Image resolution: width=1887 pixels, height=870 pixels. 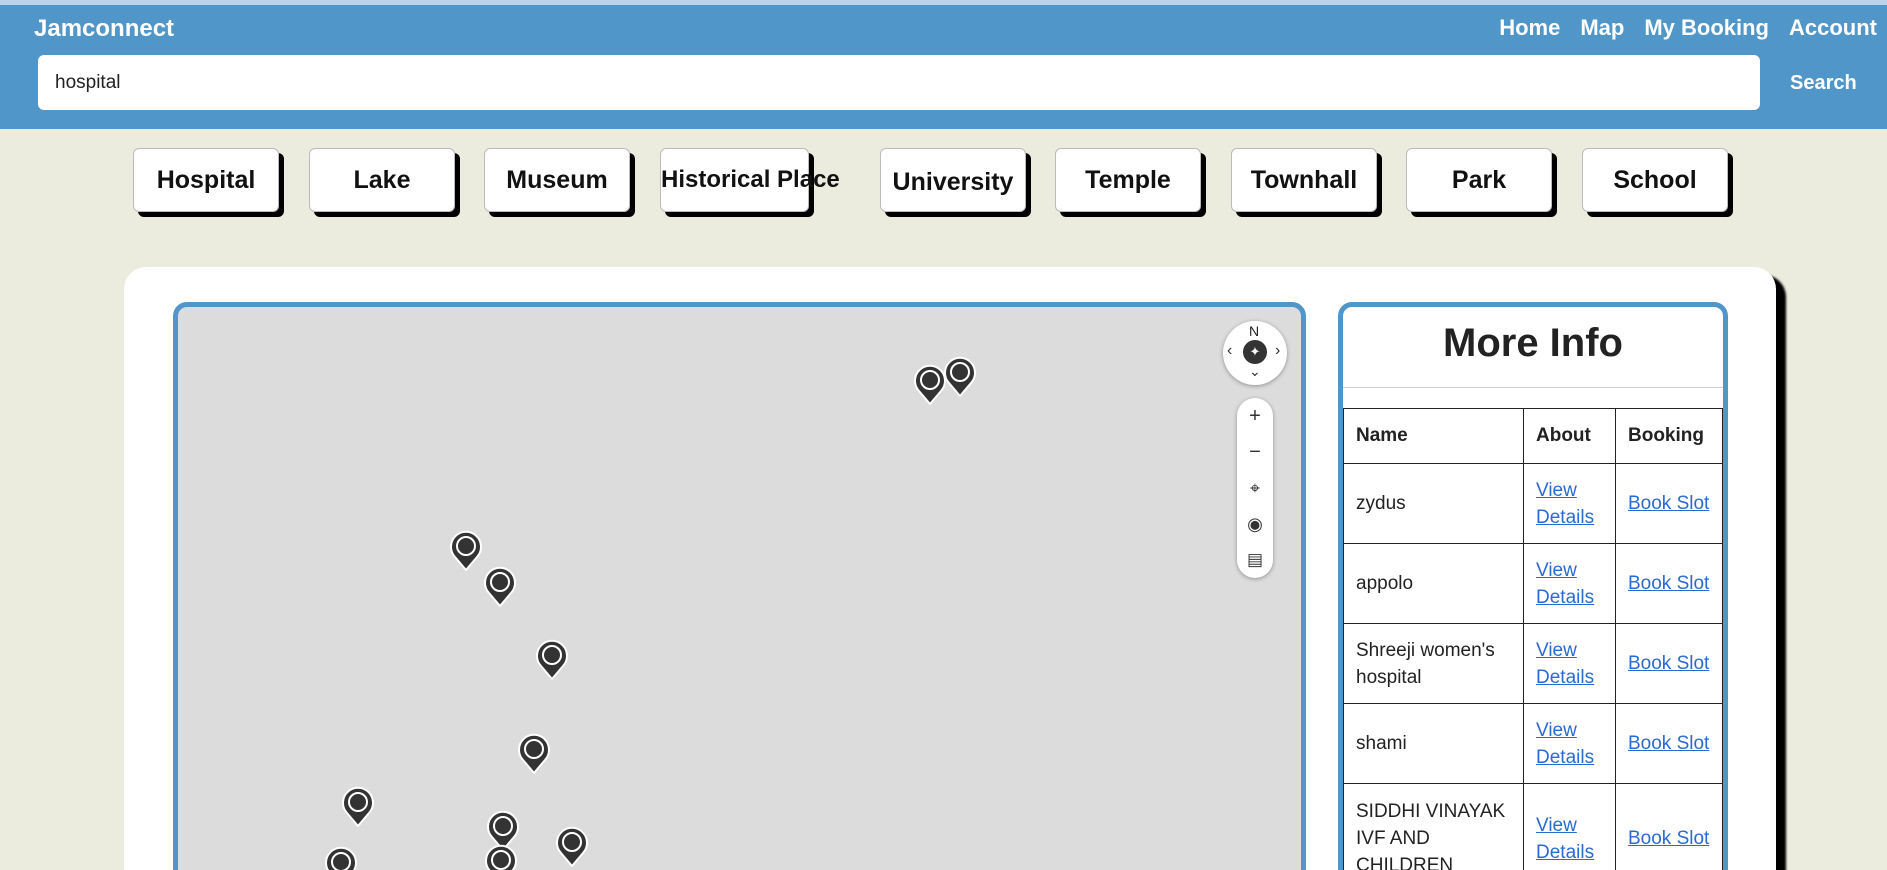 I want to click on place-name: SIDDHI VINAYAK IVF AND CHILDREN, so click(x=1433, y=826).